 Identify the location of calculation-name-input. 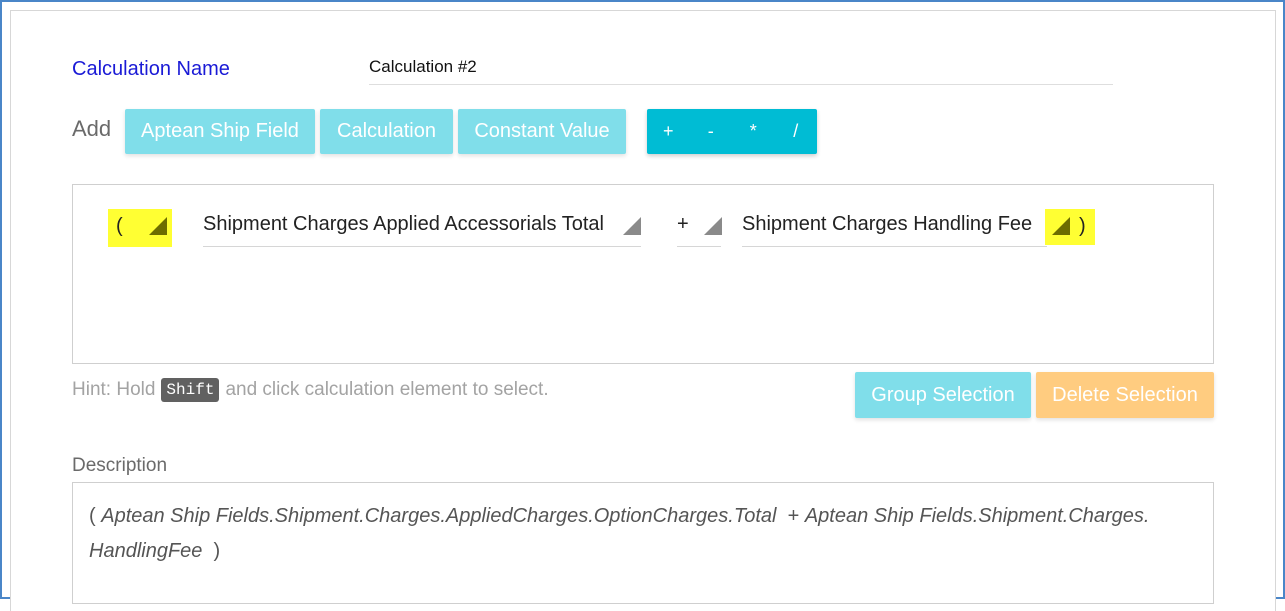
(741, 67).